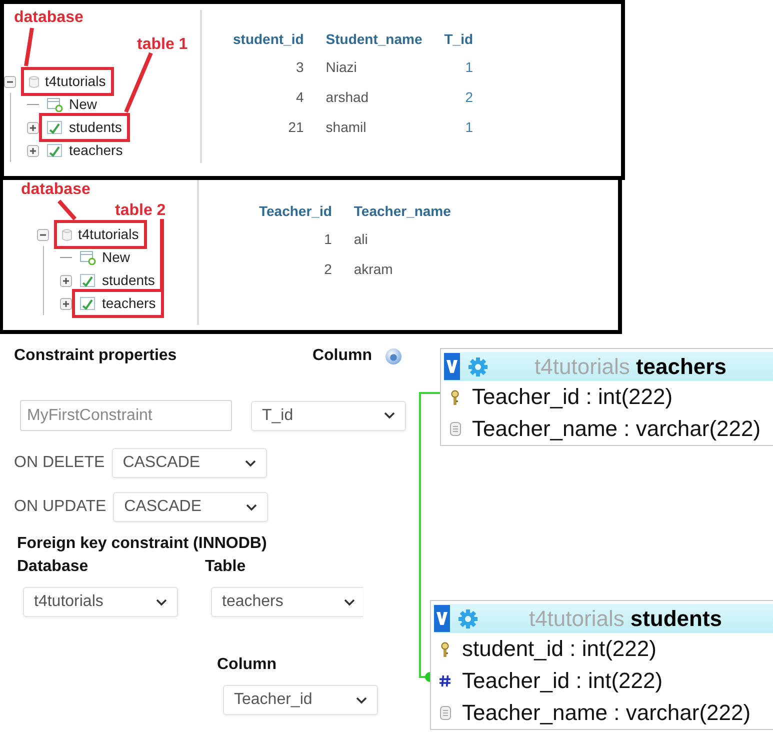  I want to click on table-cell-text: 21, so click(296, 127).